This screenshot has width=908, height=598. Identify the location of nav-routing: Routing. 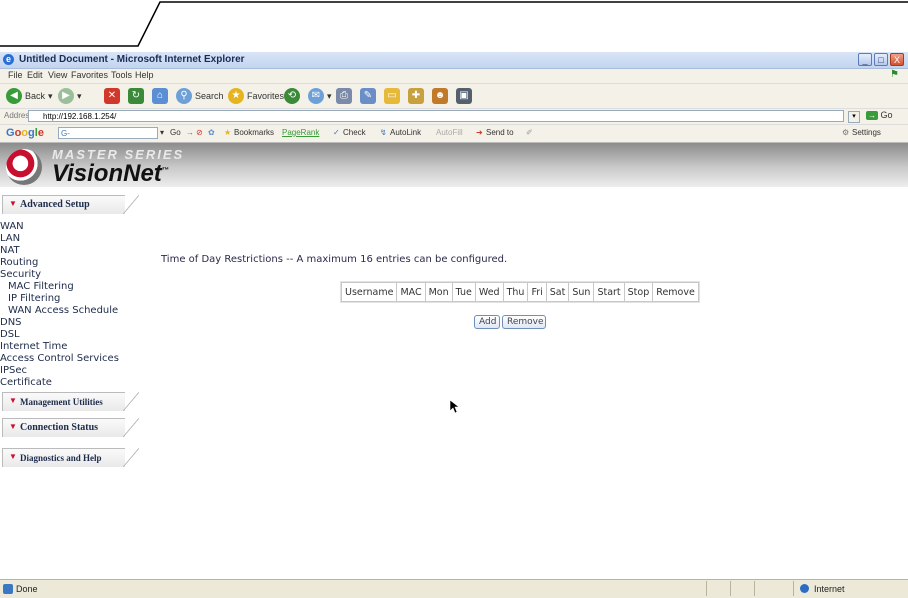
(19, 262).